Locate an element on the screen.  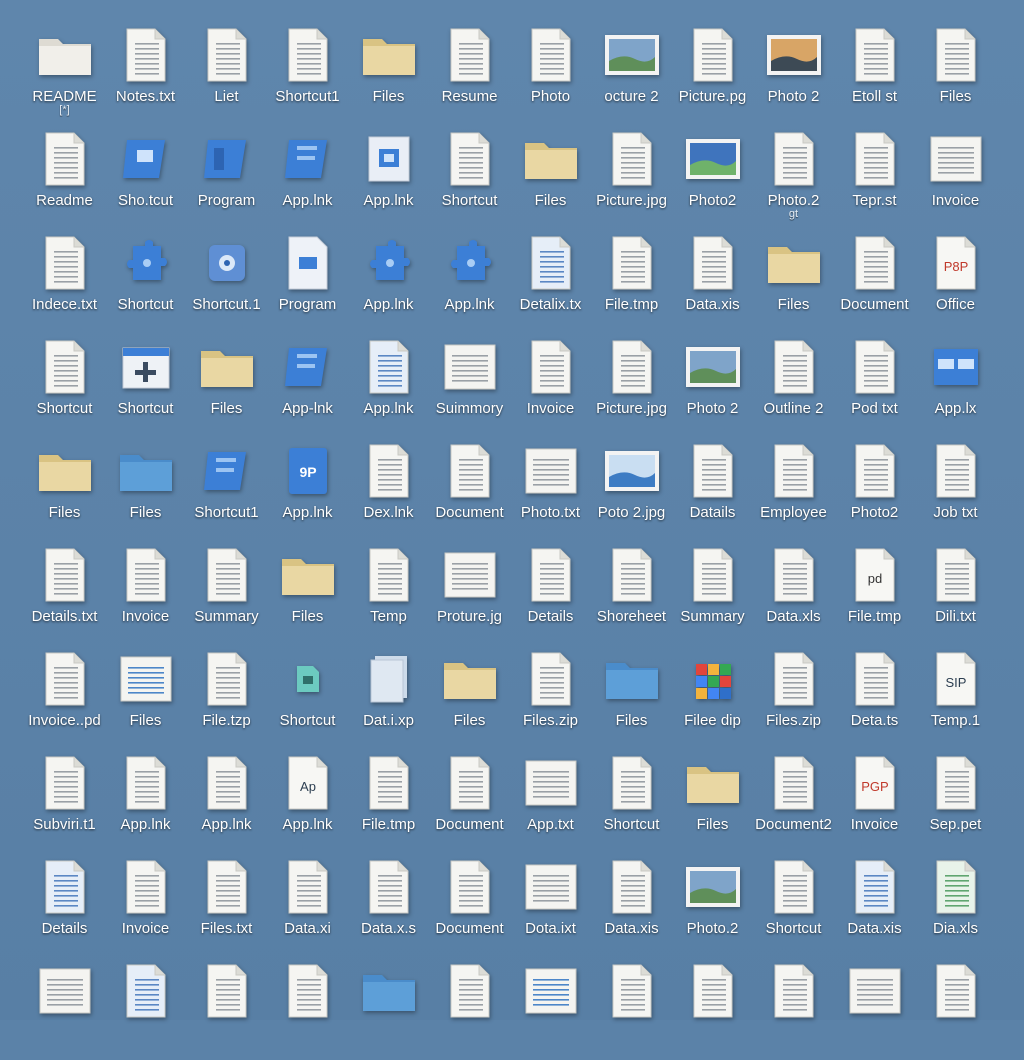
desktop-file-item: Photo is located at coordinates (550, 72).